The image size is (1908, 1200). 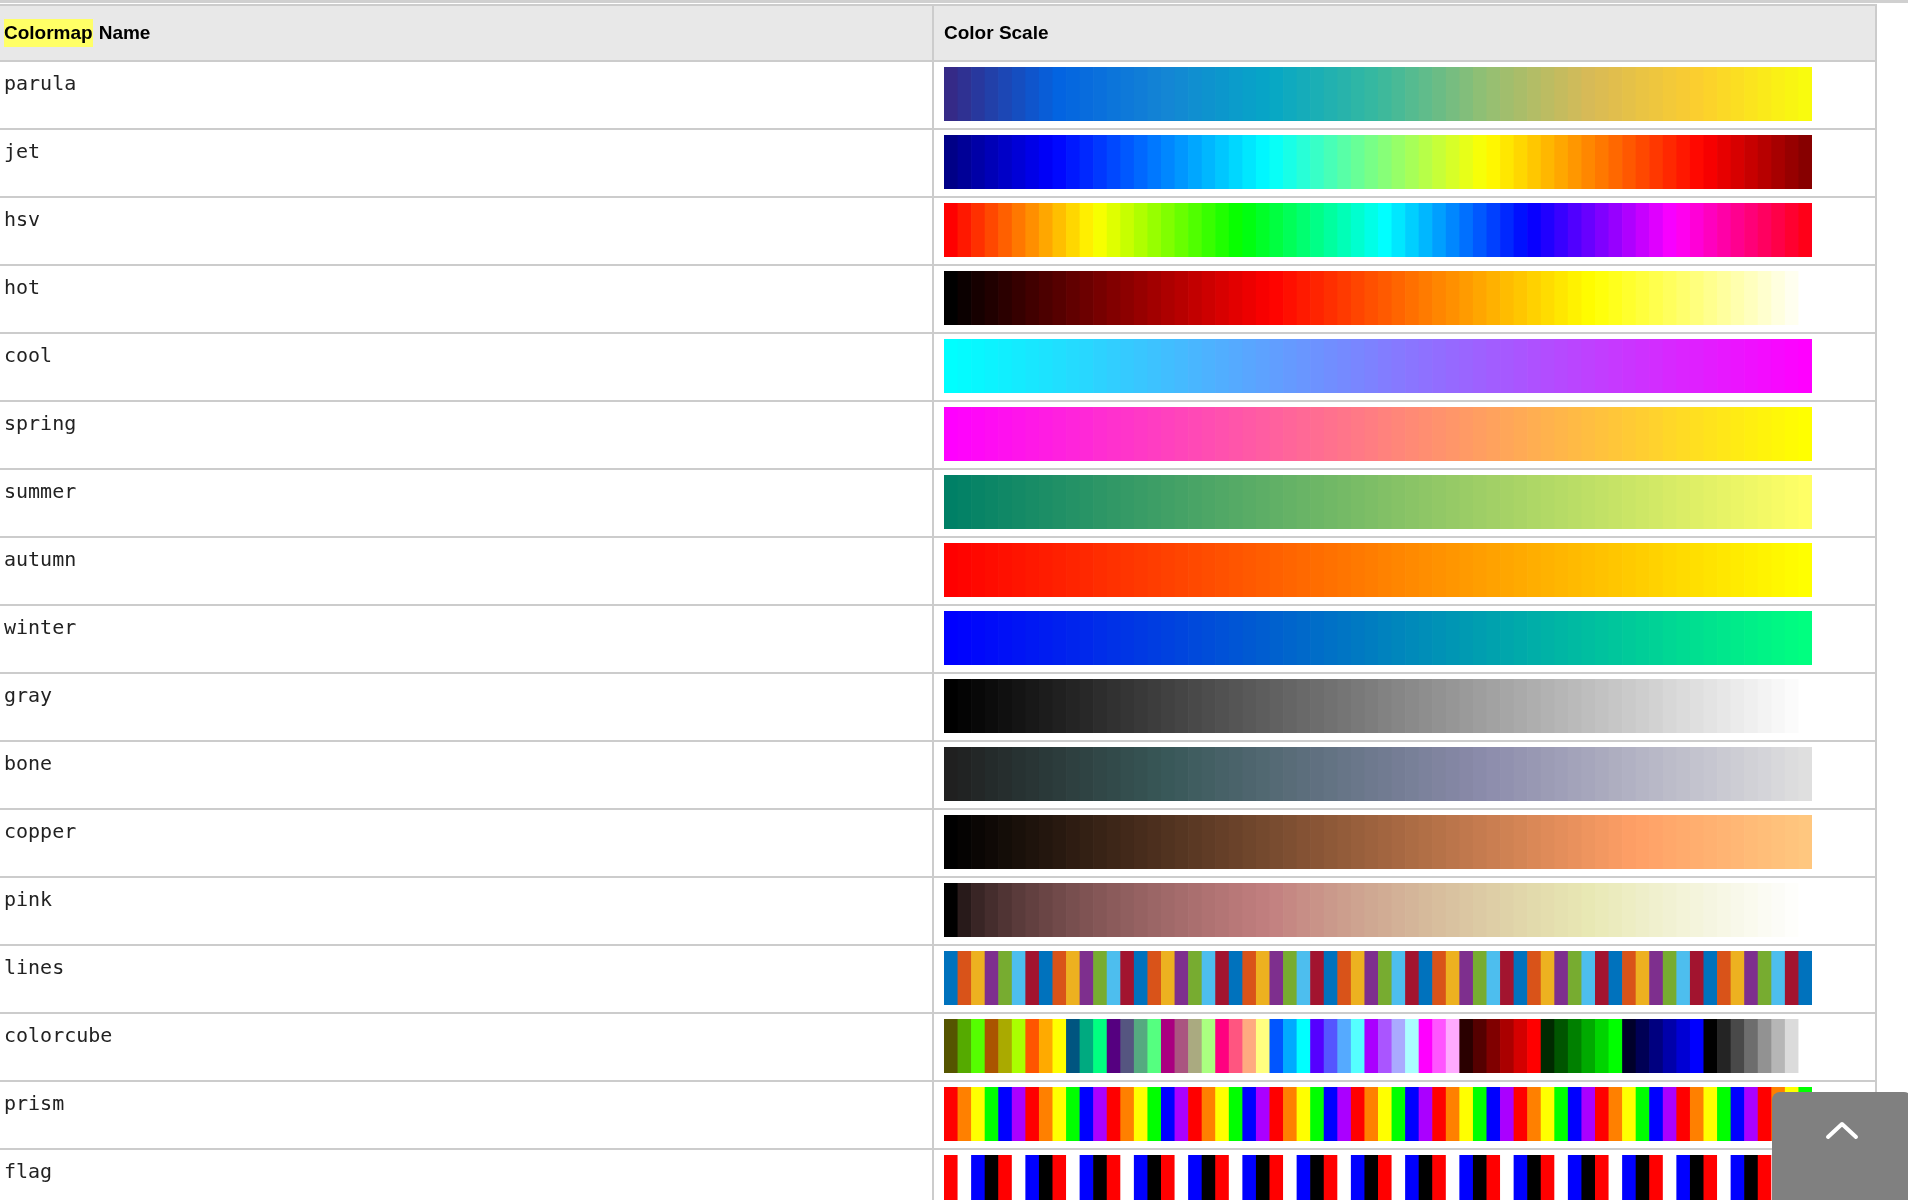 I want to click on header-text: Name, so click(x=124, y=32).